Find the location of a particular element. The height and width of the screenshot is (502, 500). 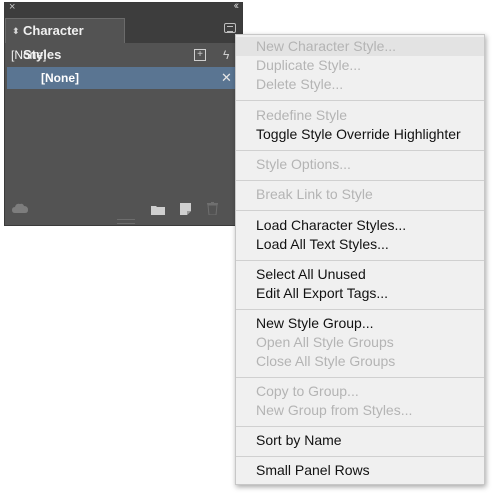

style-list-item-label: [None] is located at coordinates (60, 78).